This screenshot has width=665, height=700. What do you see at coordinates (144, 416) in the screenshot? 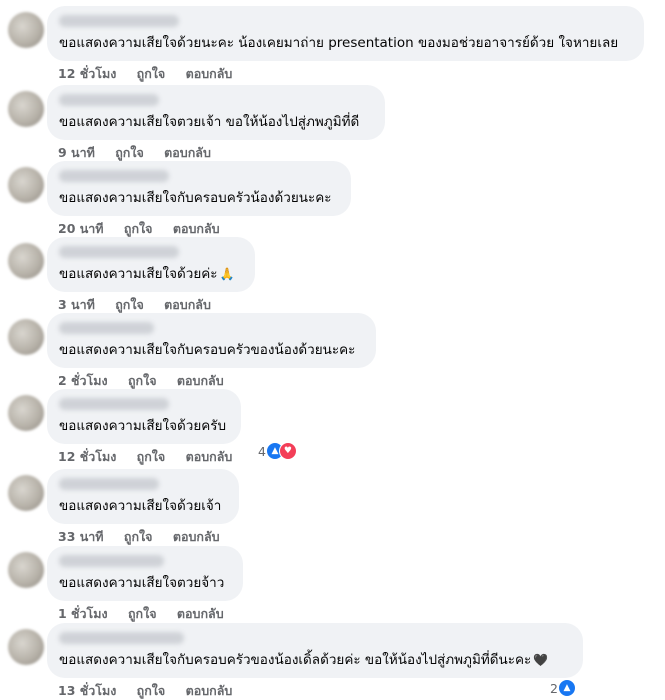
I see `comment-bubble: ขอแสดงความเสียใจด้วยครับ` at bounding box center [144, 416].